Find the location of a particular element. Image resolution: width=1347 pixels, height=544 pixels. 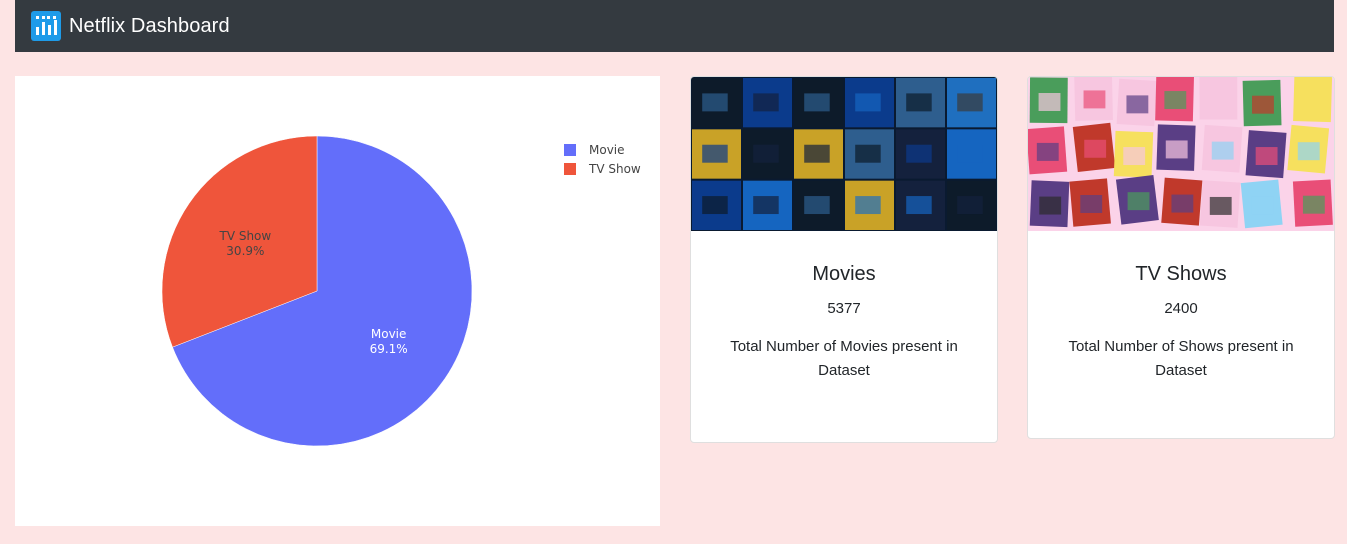

shows-count: 2400 is located at coordinates (1181, 308).